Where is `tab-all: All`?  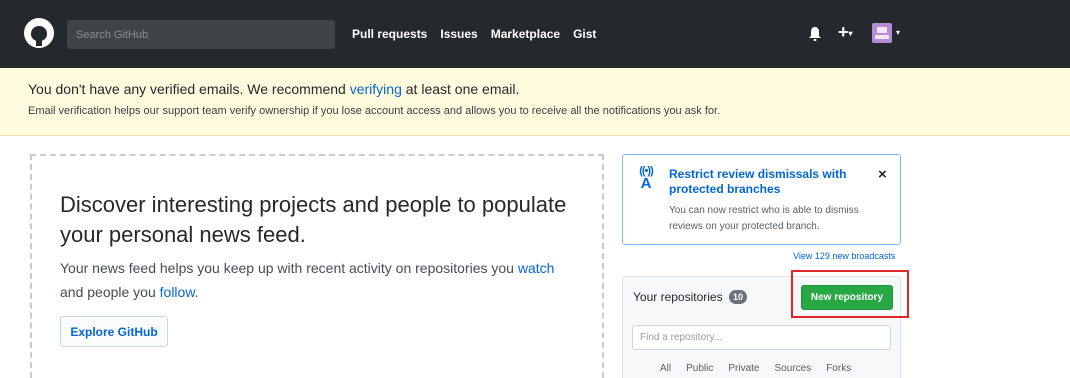
tab-all: All is located at coordinates (665, 368).